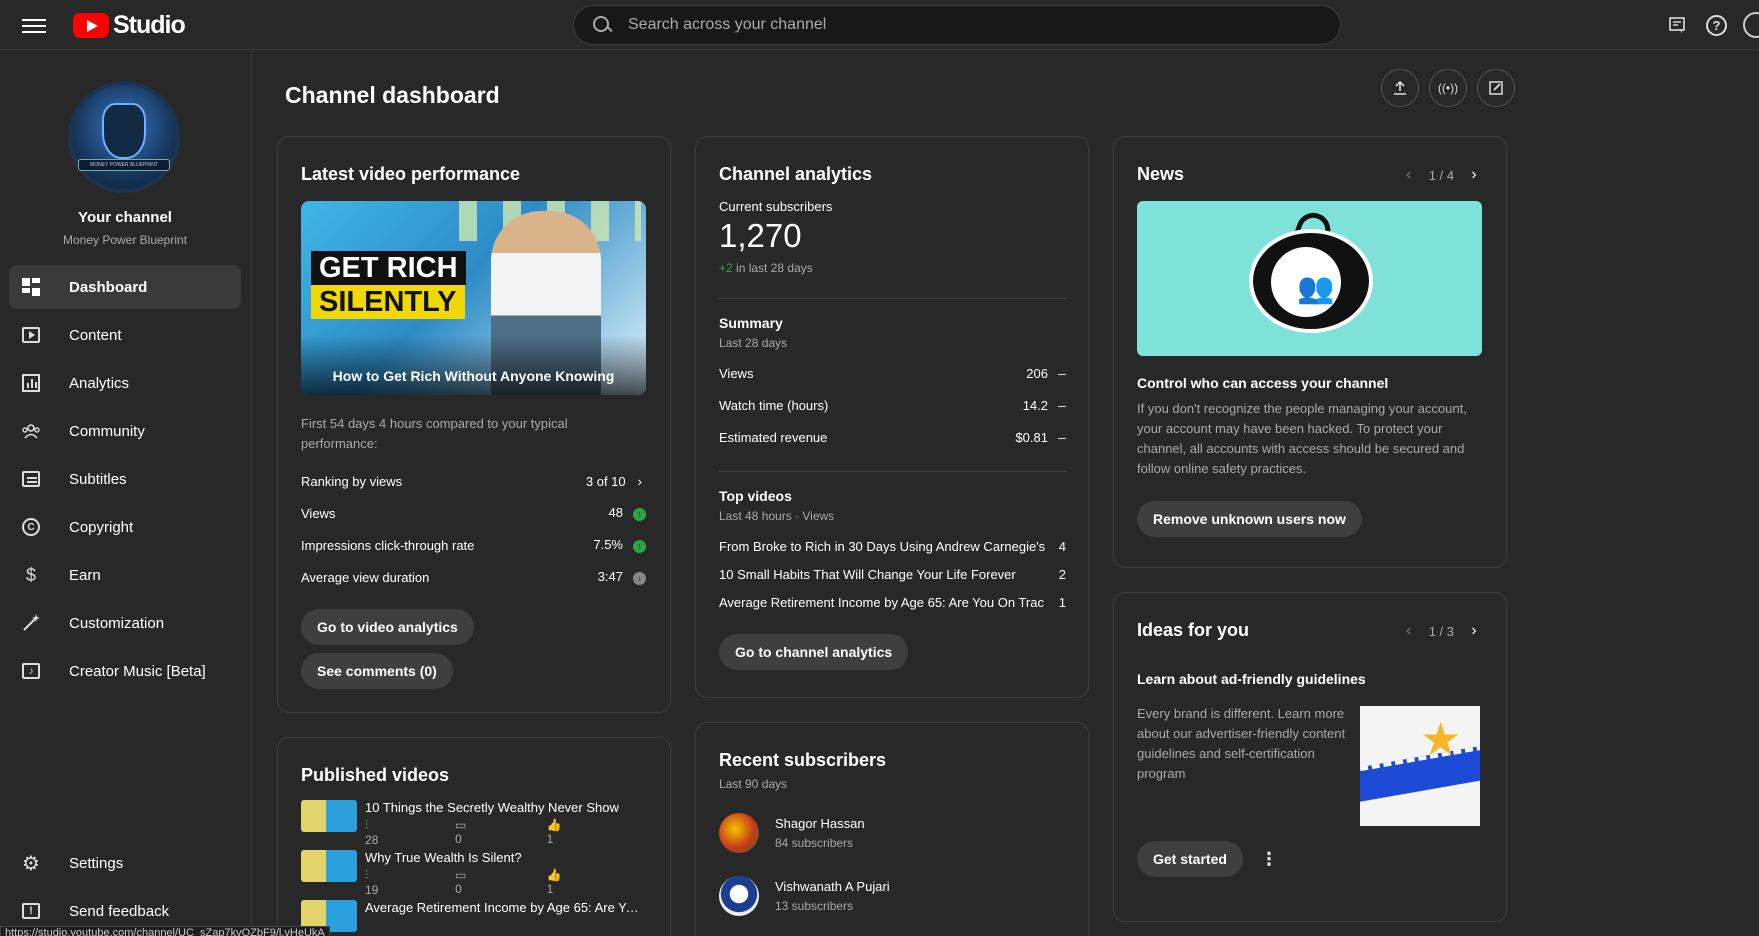 This screenshot has width=1759, height=936. What do you see at coordinates (1249, 519) in the screenshot?
I see `remove-unknown-users-button: Remove unknown users now` at bounding box center [1249, 519].